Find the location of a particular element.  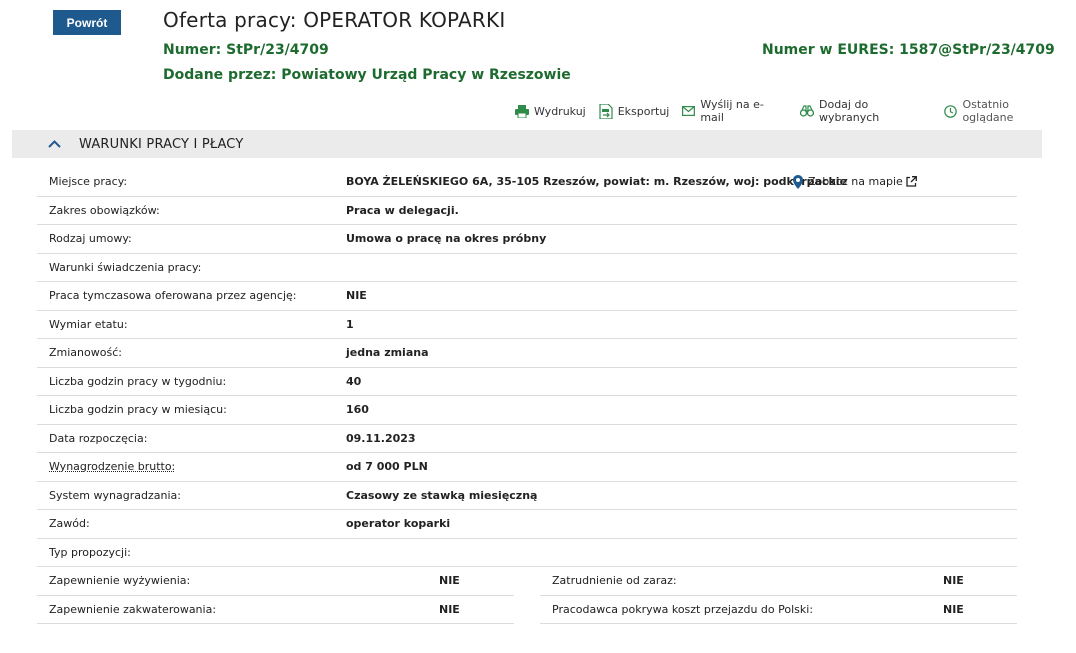

row-value: 40 is located at coordinates (354, 381).